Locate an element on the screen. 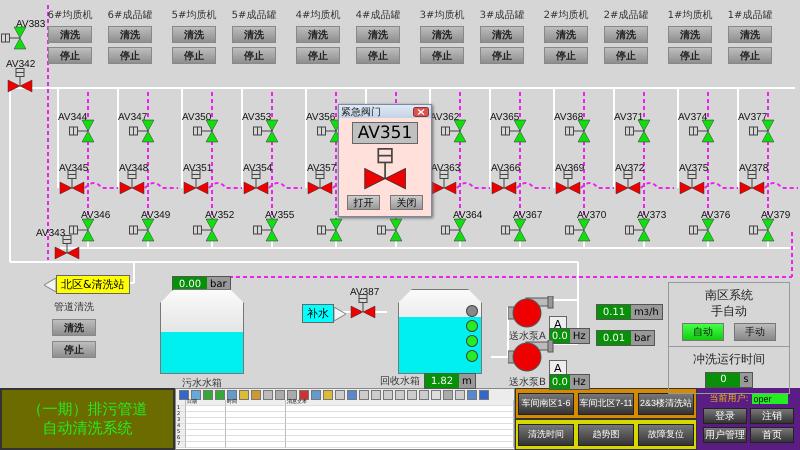 Image resolution: width=800 pixels, height=450 pixels. nav-button: 车间南区1-6 is located at coordinates (546, 403).